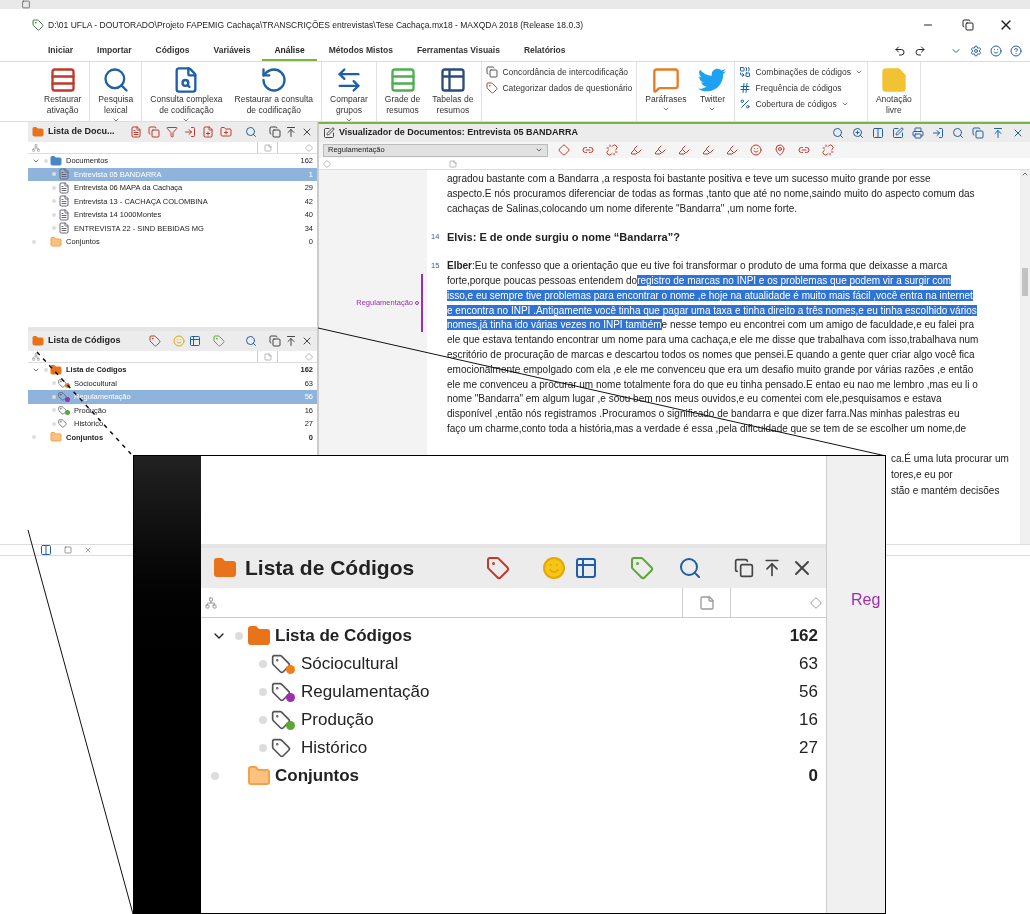  I want to click on document-text: ele que estava tentando encontrar um nome para uma cachaça,e ele me disse que trabalhava com isso,trabalhava num, so click(713, 340).